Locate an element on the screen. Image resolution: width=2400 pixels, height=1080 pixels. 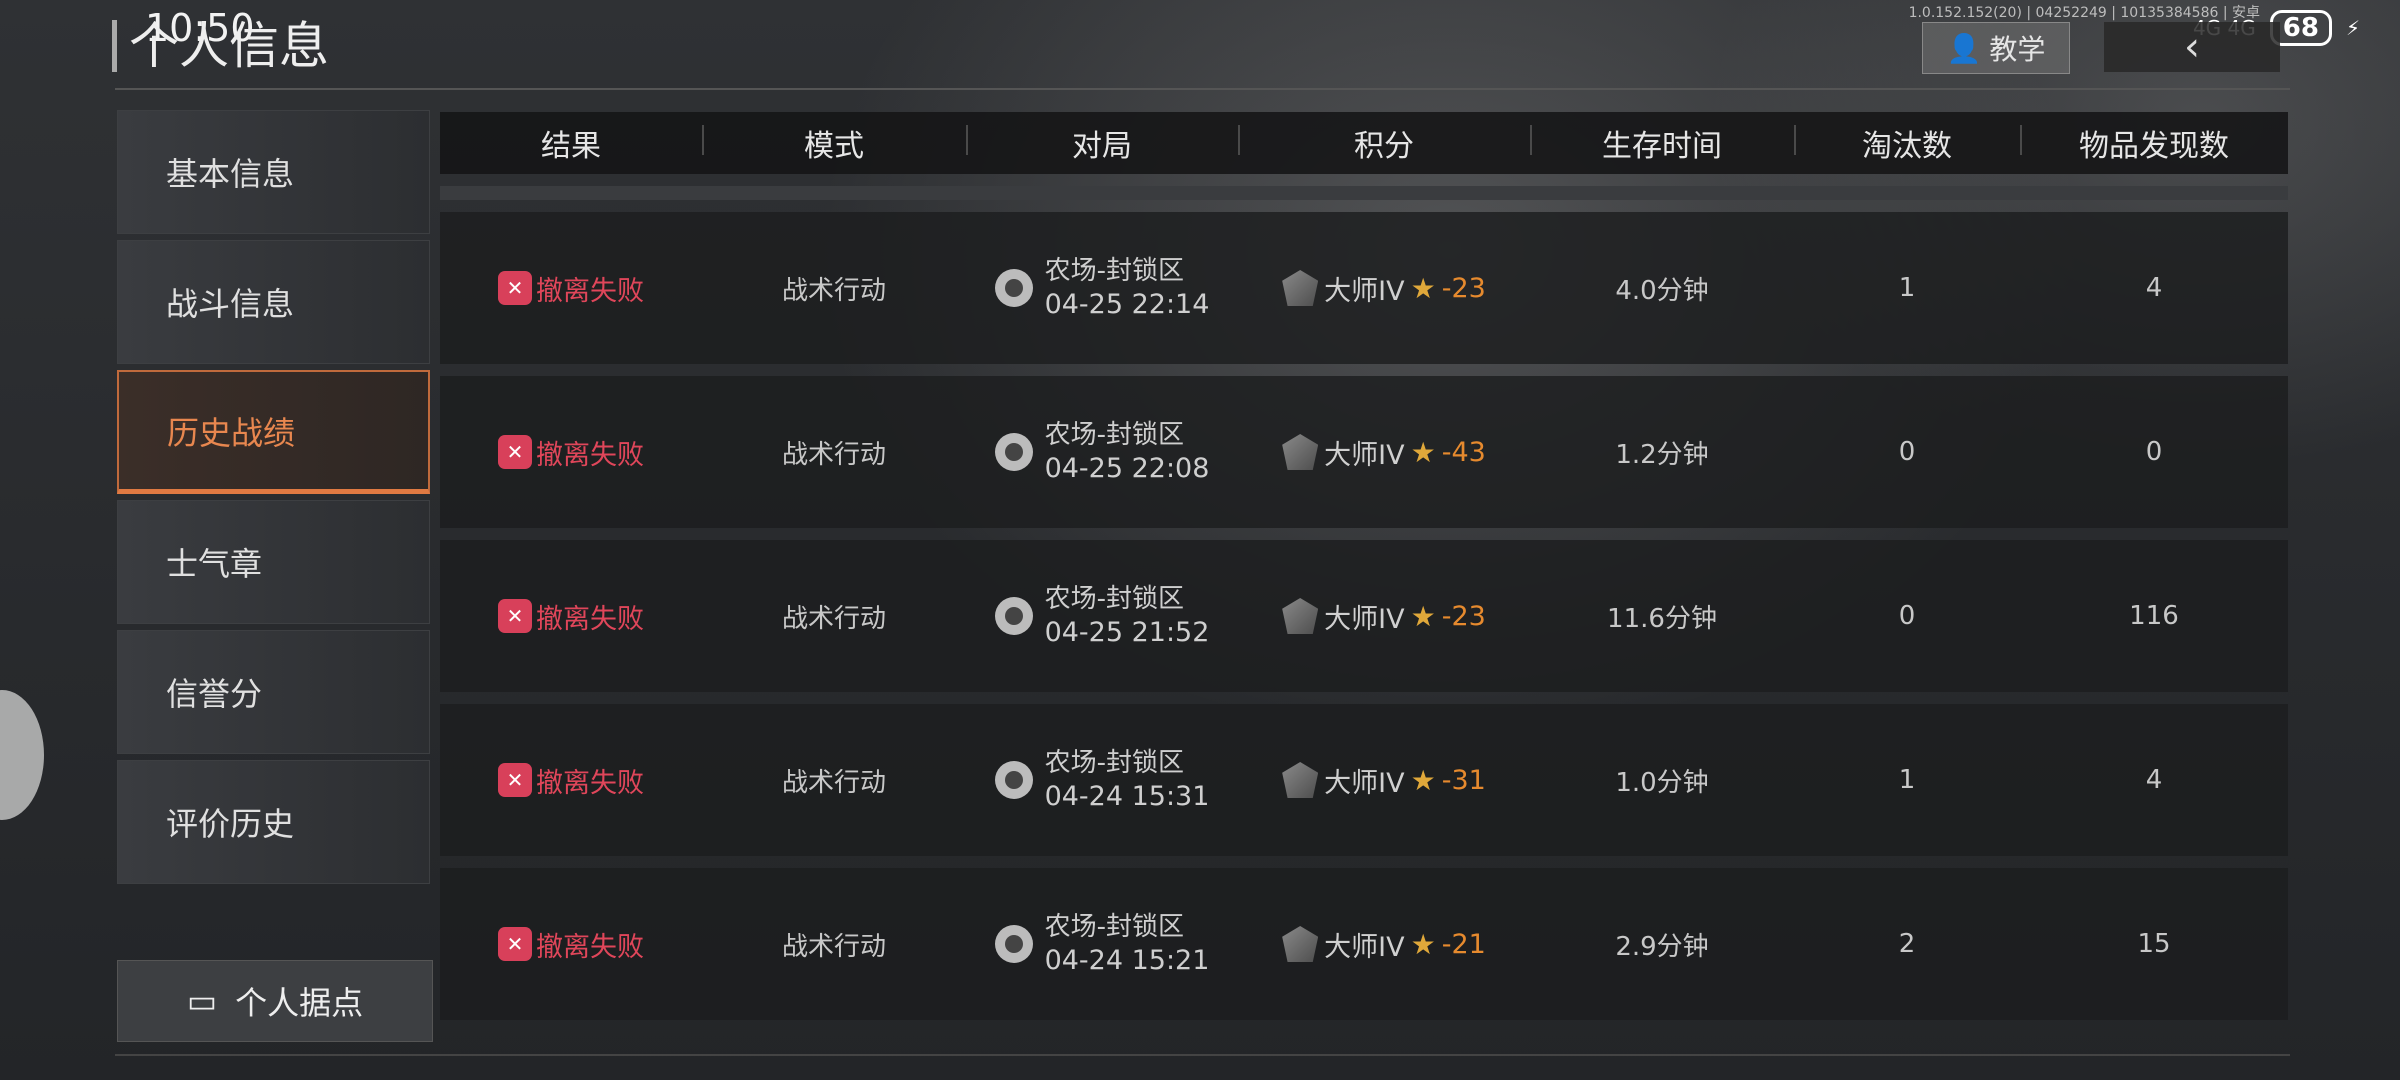
header-divider is located at coordinates (1202, 89).